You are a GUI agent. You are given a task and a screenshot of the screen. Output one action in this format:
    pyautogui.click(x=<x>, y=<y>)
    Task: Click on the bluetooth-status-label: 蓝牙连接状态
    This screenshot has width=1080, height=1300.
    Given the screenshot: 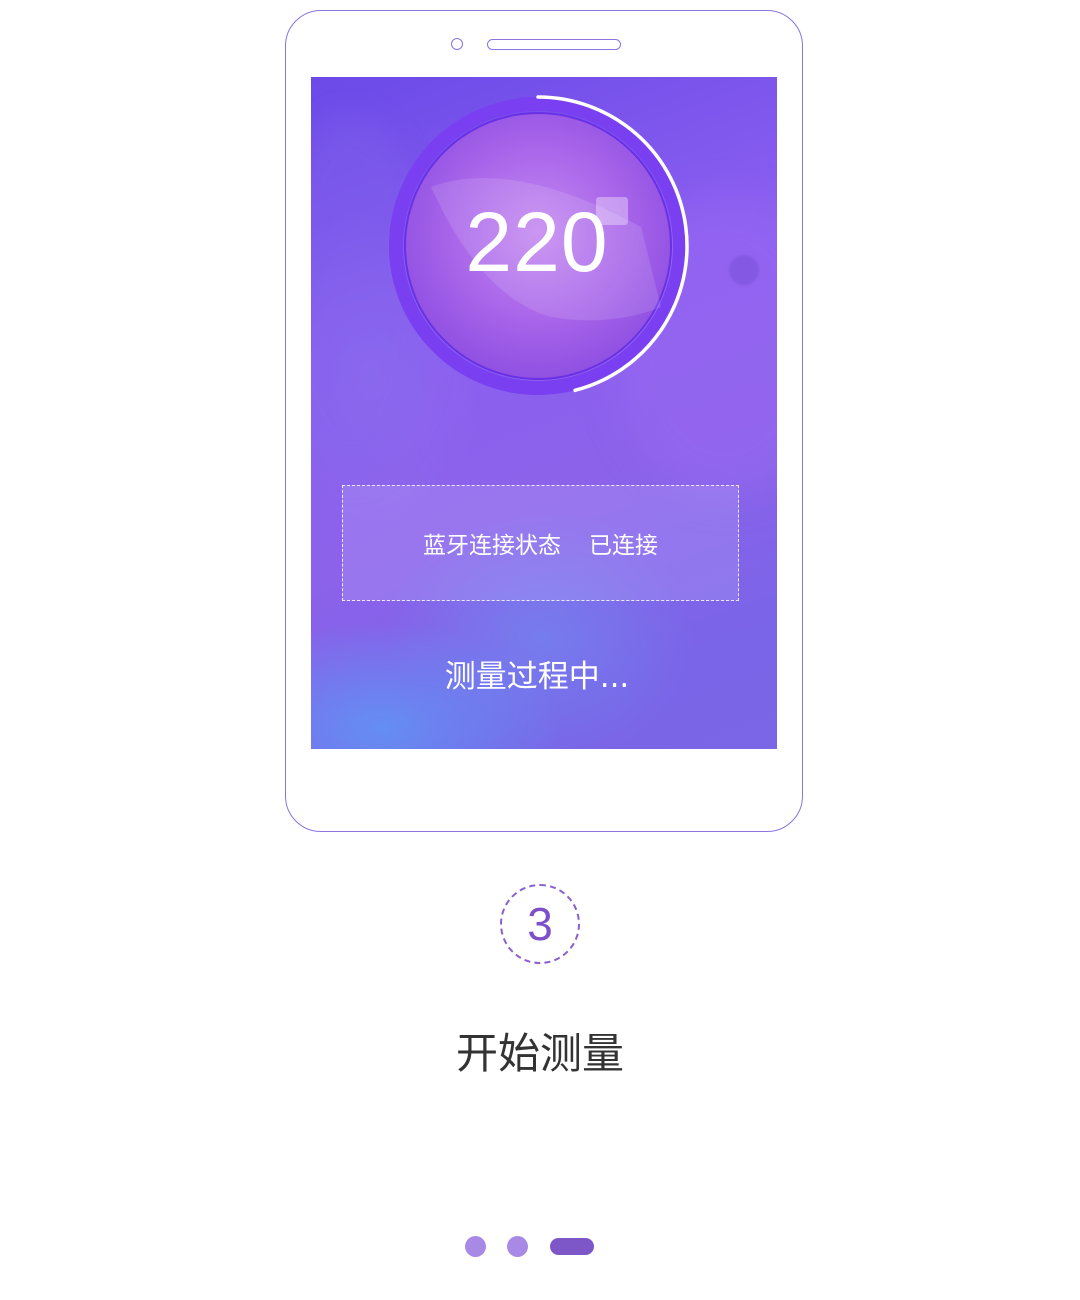 What is the action you would take?
    pyautogui.click(x=492, y=546)
    